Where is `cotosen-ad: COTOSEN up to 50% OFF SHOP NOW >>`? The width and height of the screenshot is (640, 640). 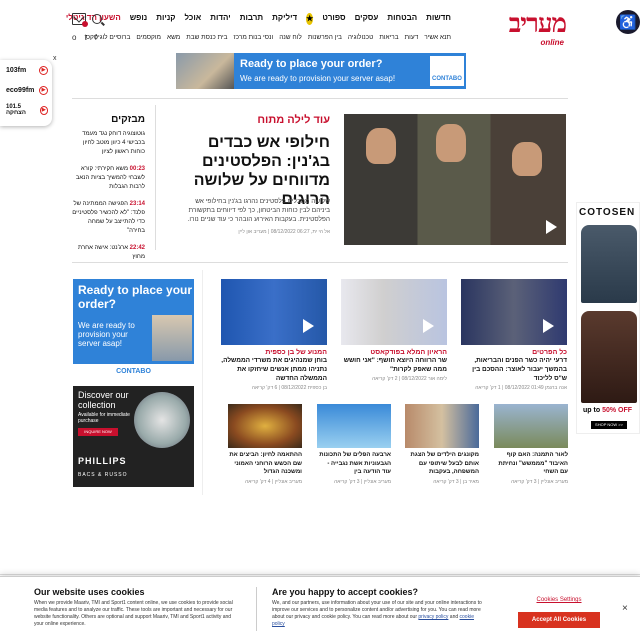 cotosen-ad: COTOSEN up to 50% OFF SHOP NOW >> is located at coordinates (608, 318).